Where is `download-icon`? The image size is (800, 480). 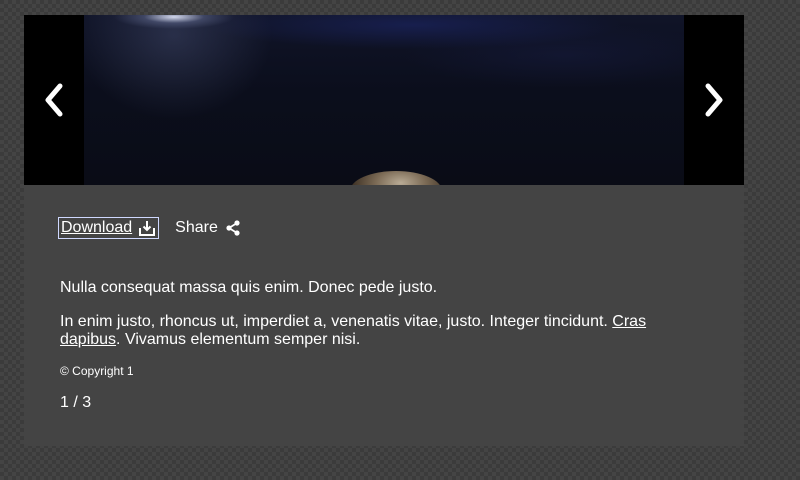
download-icon is located at coordinates (147, 228).